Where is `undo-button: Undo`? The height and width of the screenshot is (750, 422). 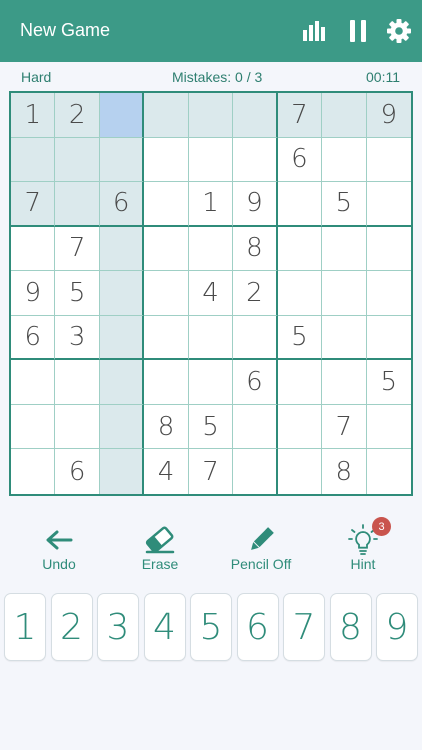 undo-button: Undo is located at coordinates (59, 550).